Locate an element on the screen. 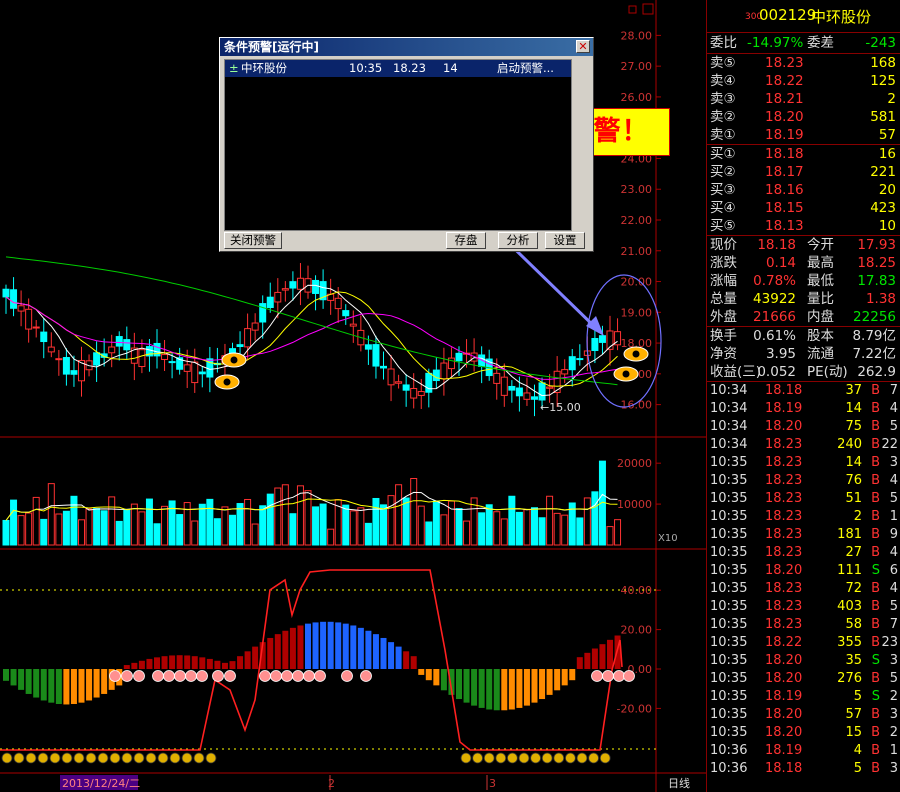 The image size is (900, 792). low-price-annotation: ←15.00 is located at coordinates (560, 407).